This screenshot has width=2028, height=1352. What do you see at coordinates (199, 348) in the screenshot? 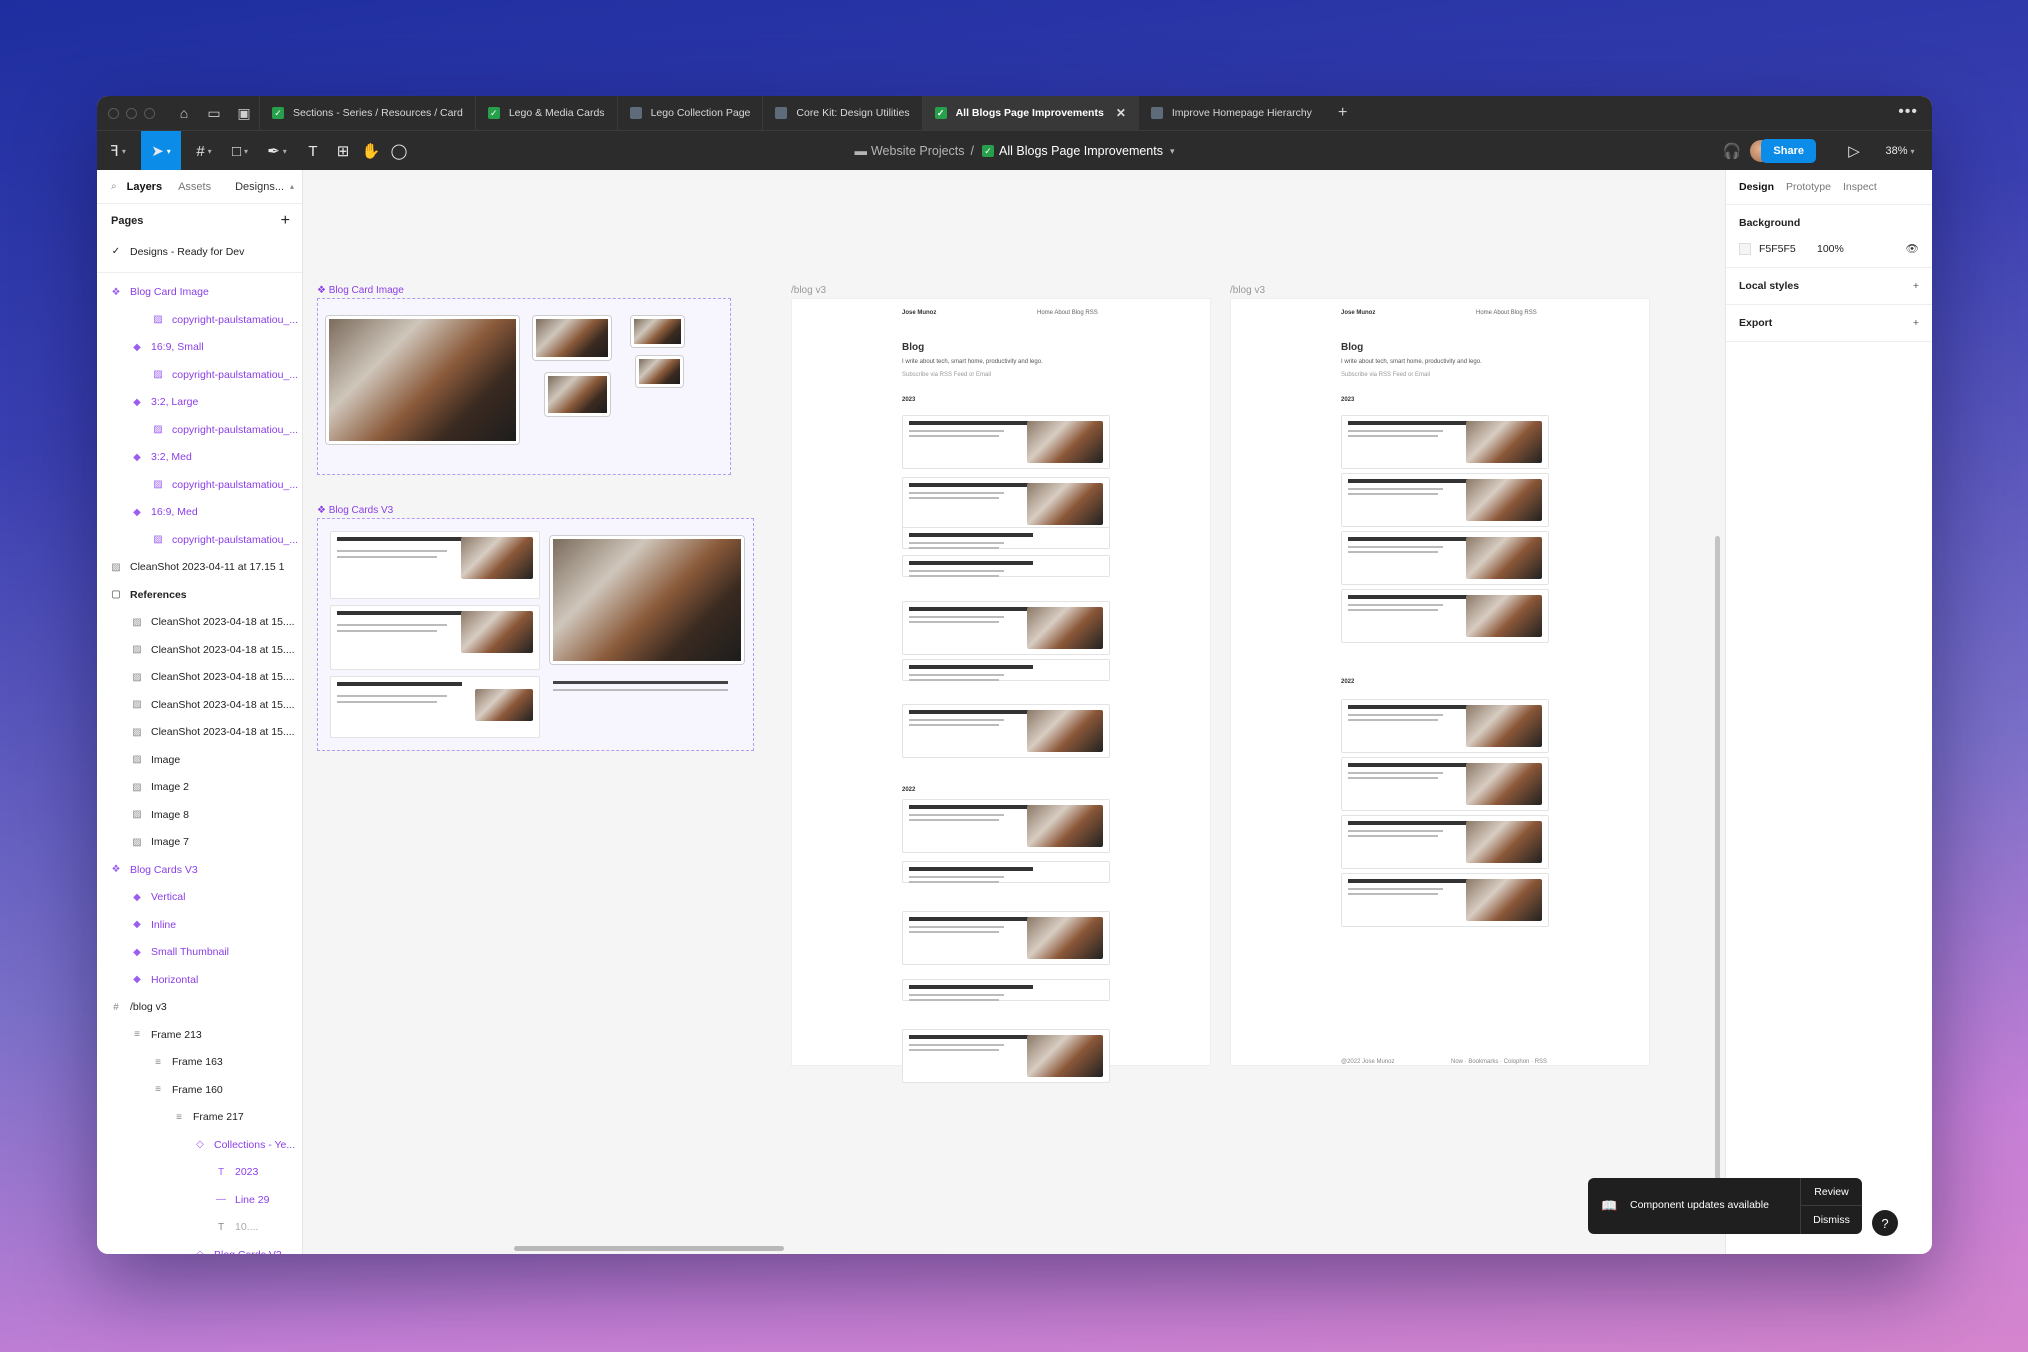
I see `layer-row: ◆ 16:9, Small` at bounding box center [199, 348].